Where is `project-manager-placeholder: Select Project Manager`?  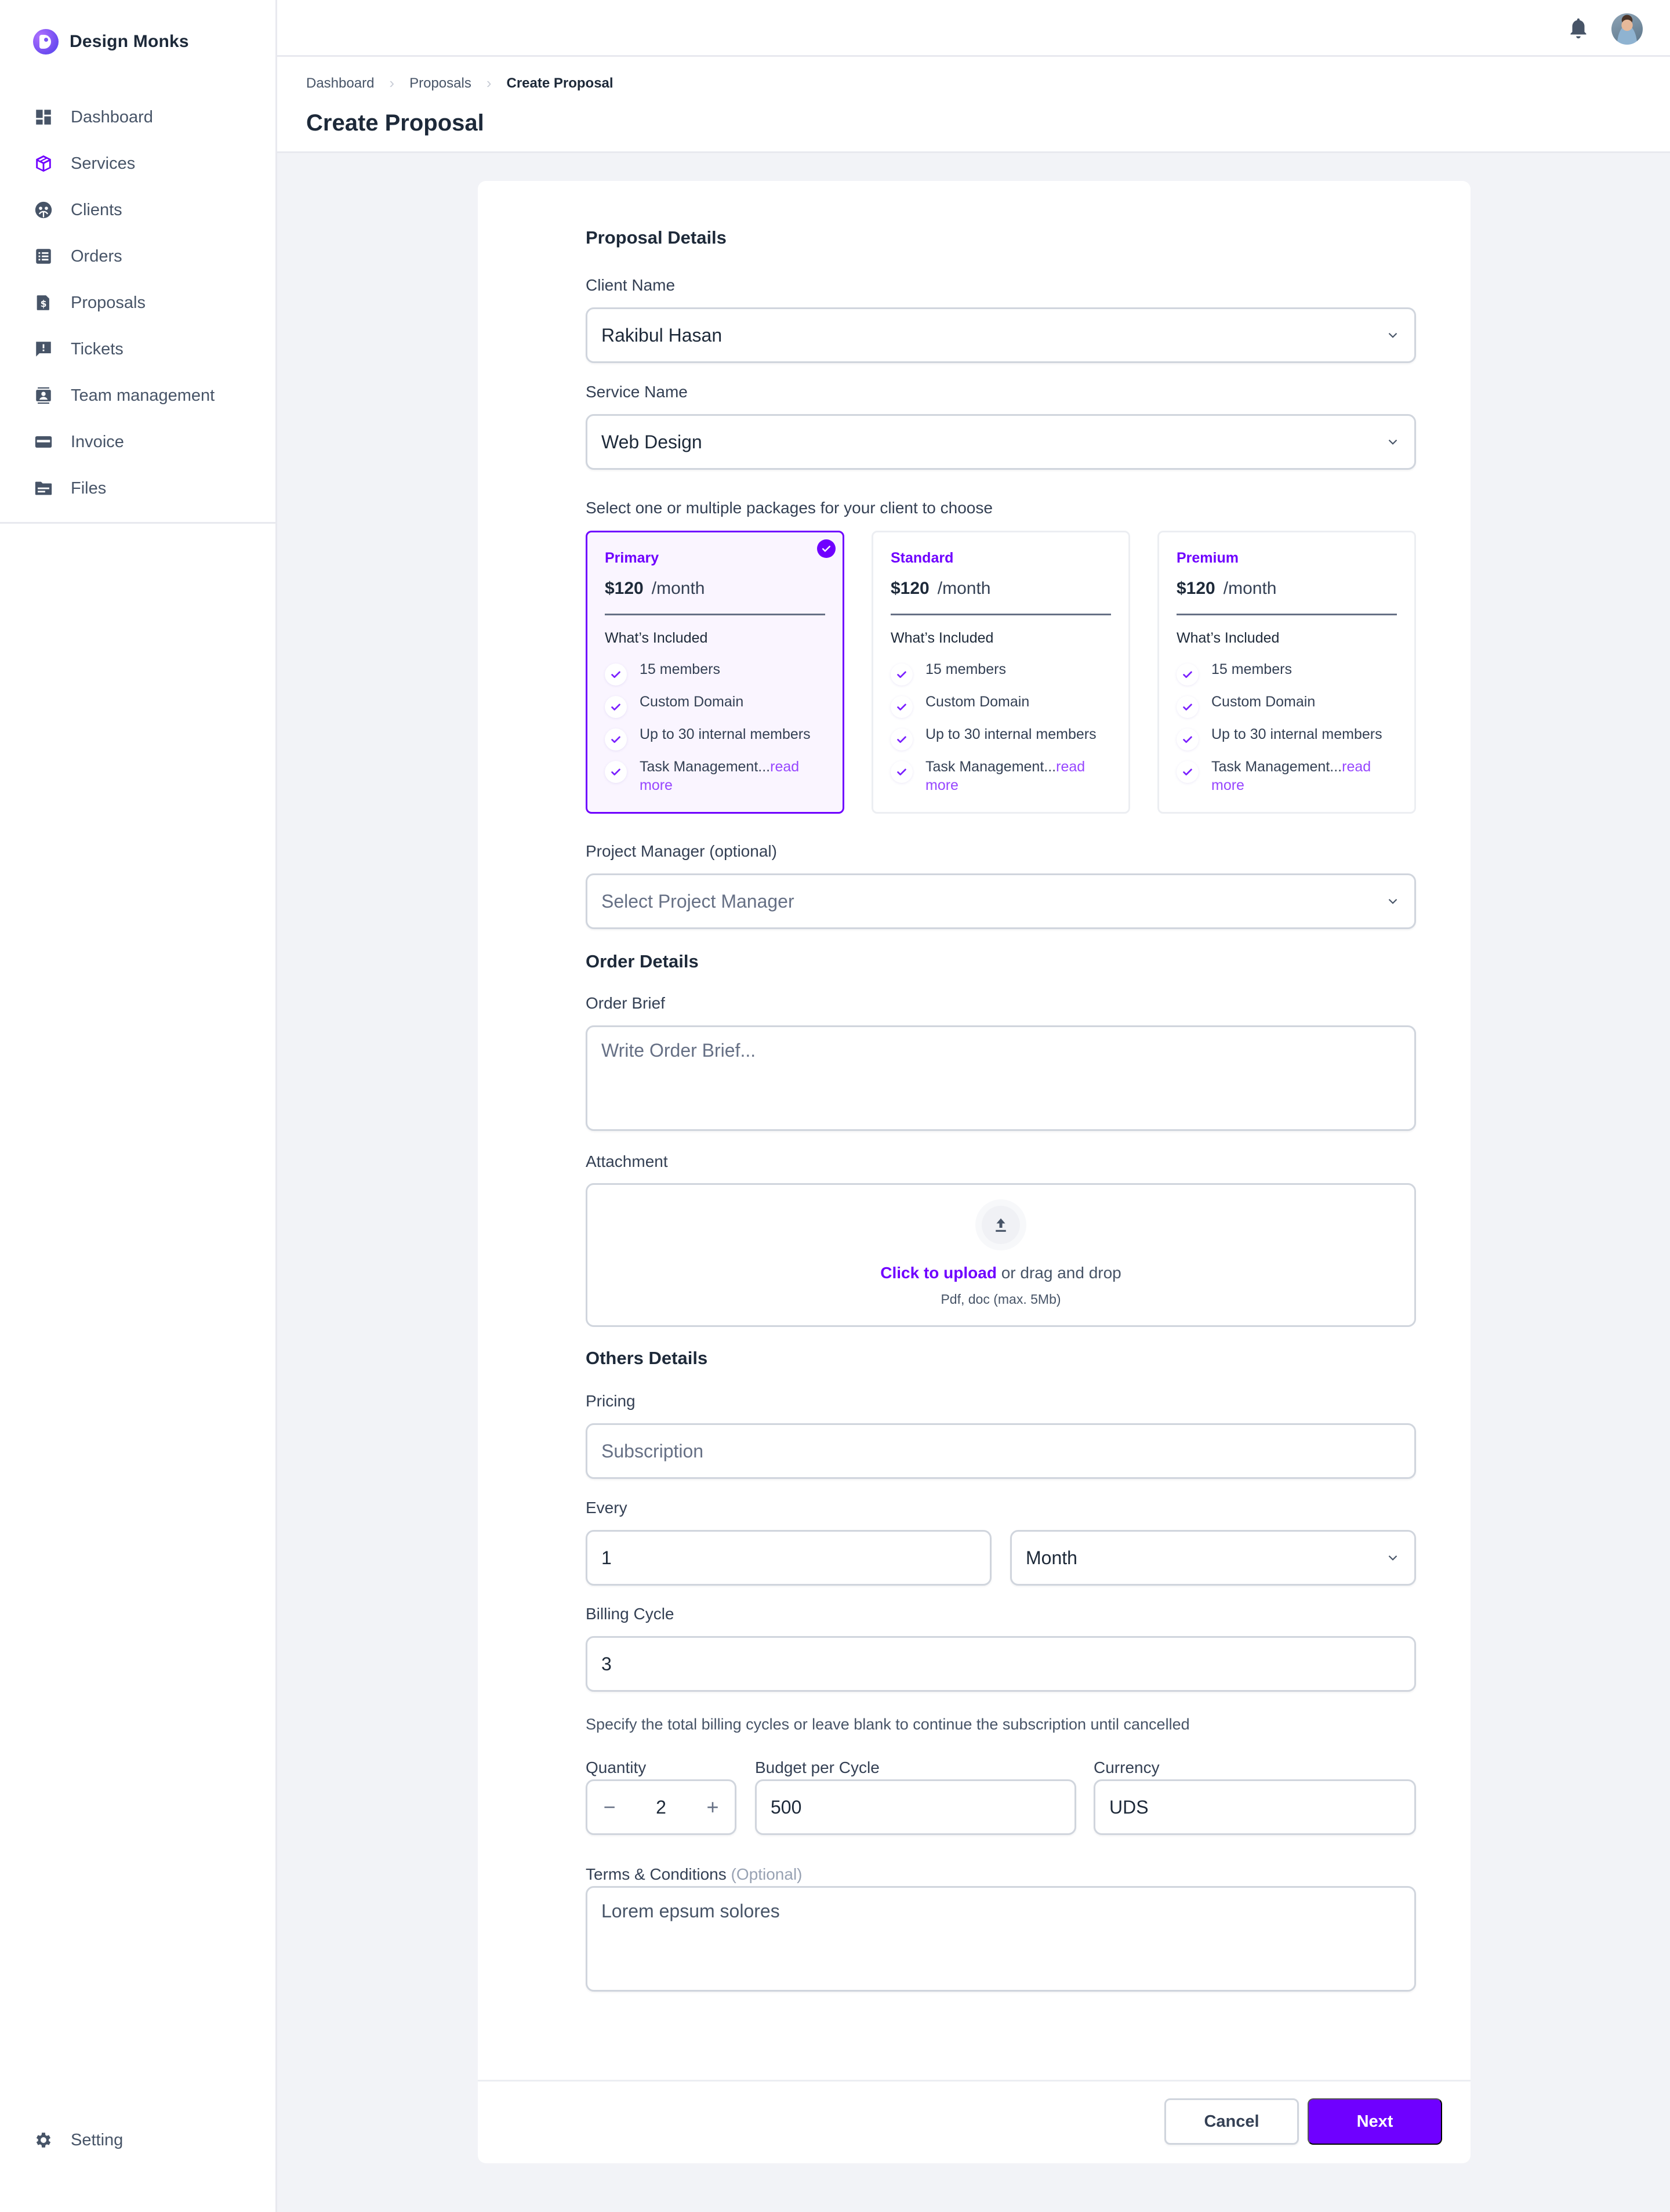 project-manager-placeholder: Select Project Manager is located at coordinates (698, 901).